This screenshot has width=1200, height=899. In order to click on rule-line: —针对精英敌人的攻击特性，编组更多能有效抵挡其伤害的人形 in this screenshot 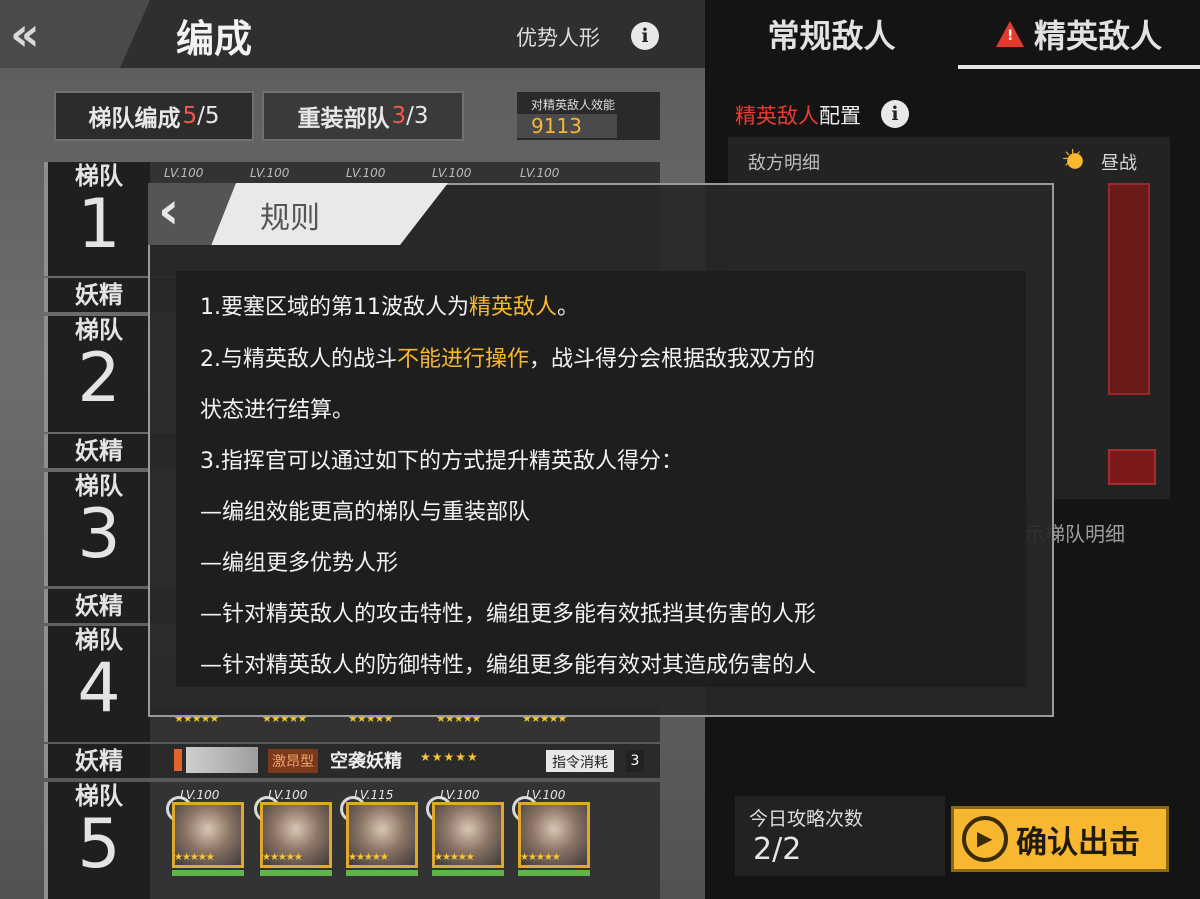, I will do `click(508, 614)`.